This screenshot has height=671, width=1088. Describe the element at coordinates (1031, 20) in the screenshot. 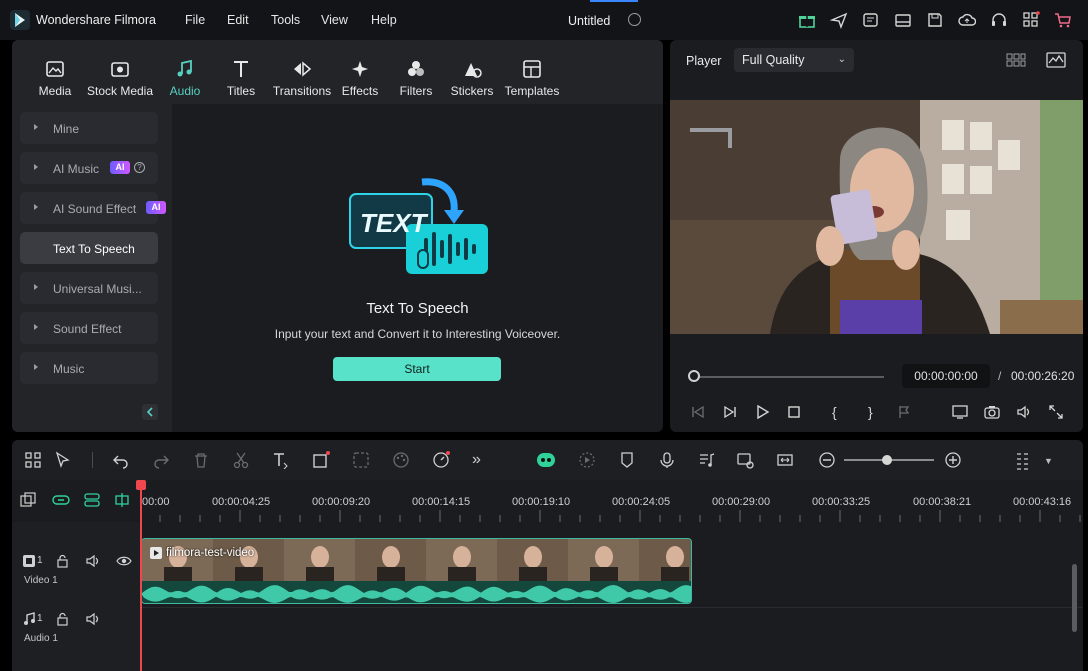

I see `apps-grid-icon` at that location.